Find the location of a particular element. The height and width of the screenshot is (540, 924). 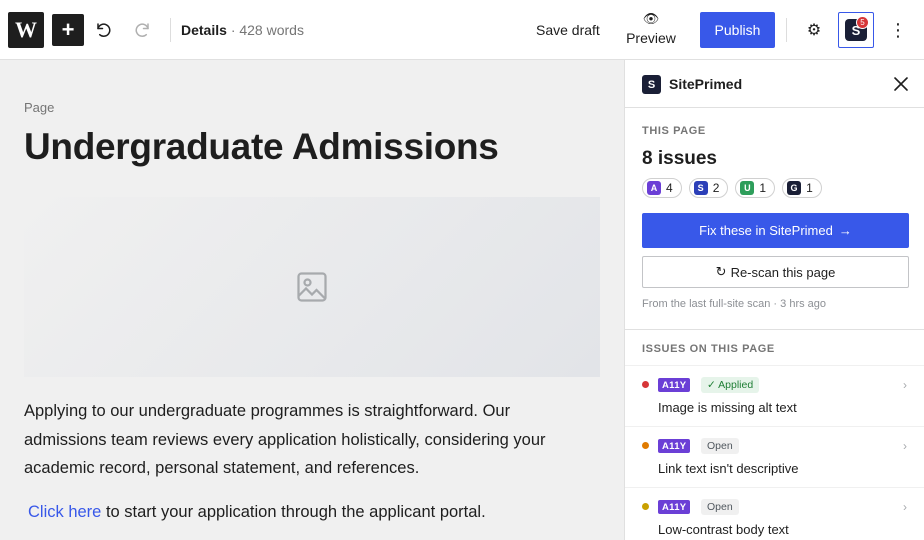

siteprimed-logo: S is located at coordinates (651, 84).